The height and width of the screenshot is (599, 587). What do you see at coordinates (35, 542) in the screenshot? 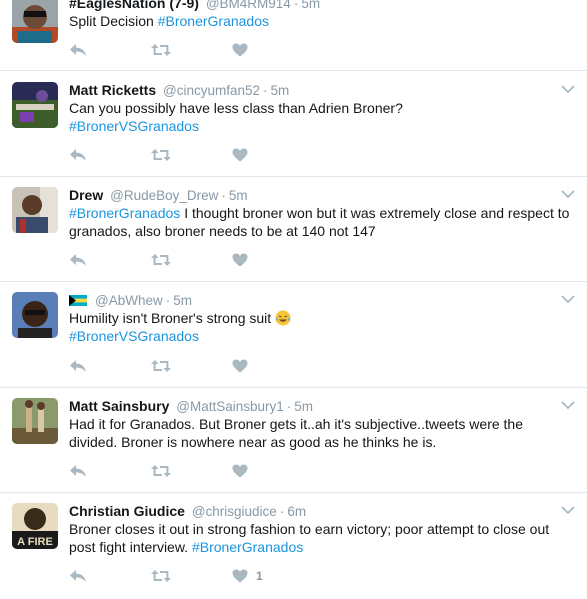
I see `avatar-logo-text: A FIRE` at bounding box center [35, 542].